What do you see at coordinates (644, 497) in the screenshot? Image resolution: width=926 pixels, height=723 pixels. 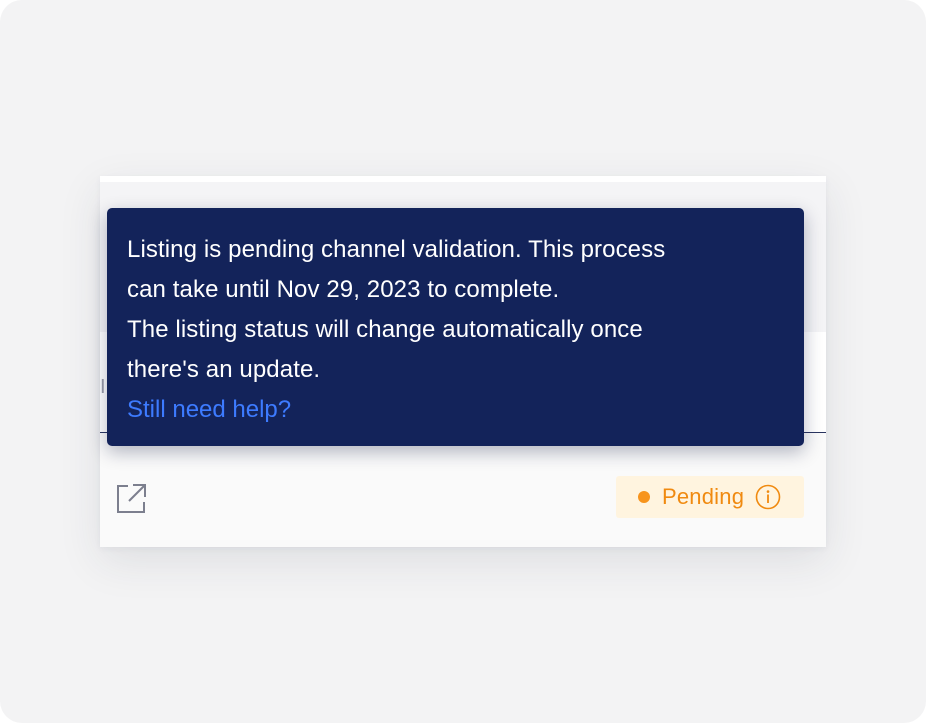 I see `status-dot` at bounding box center [644, 497].